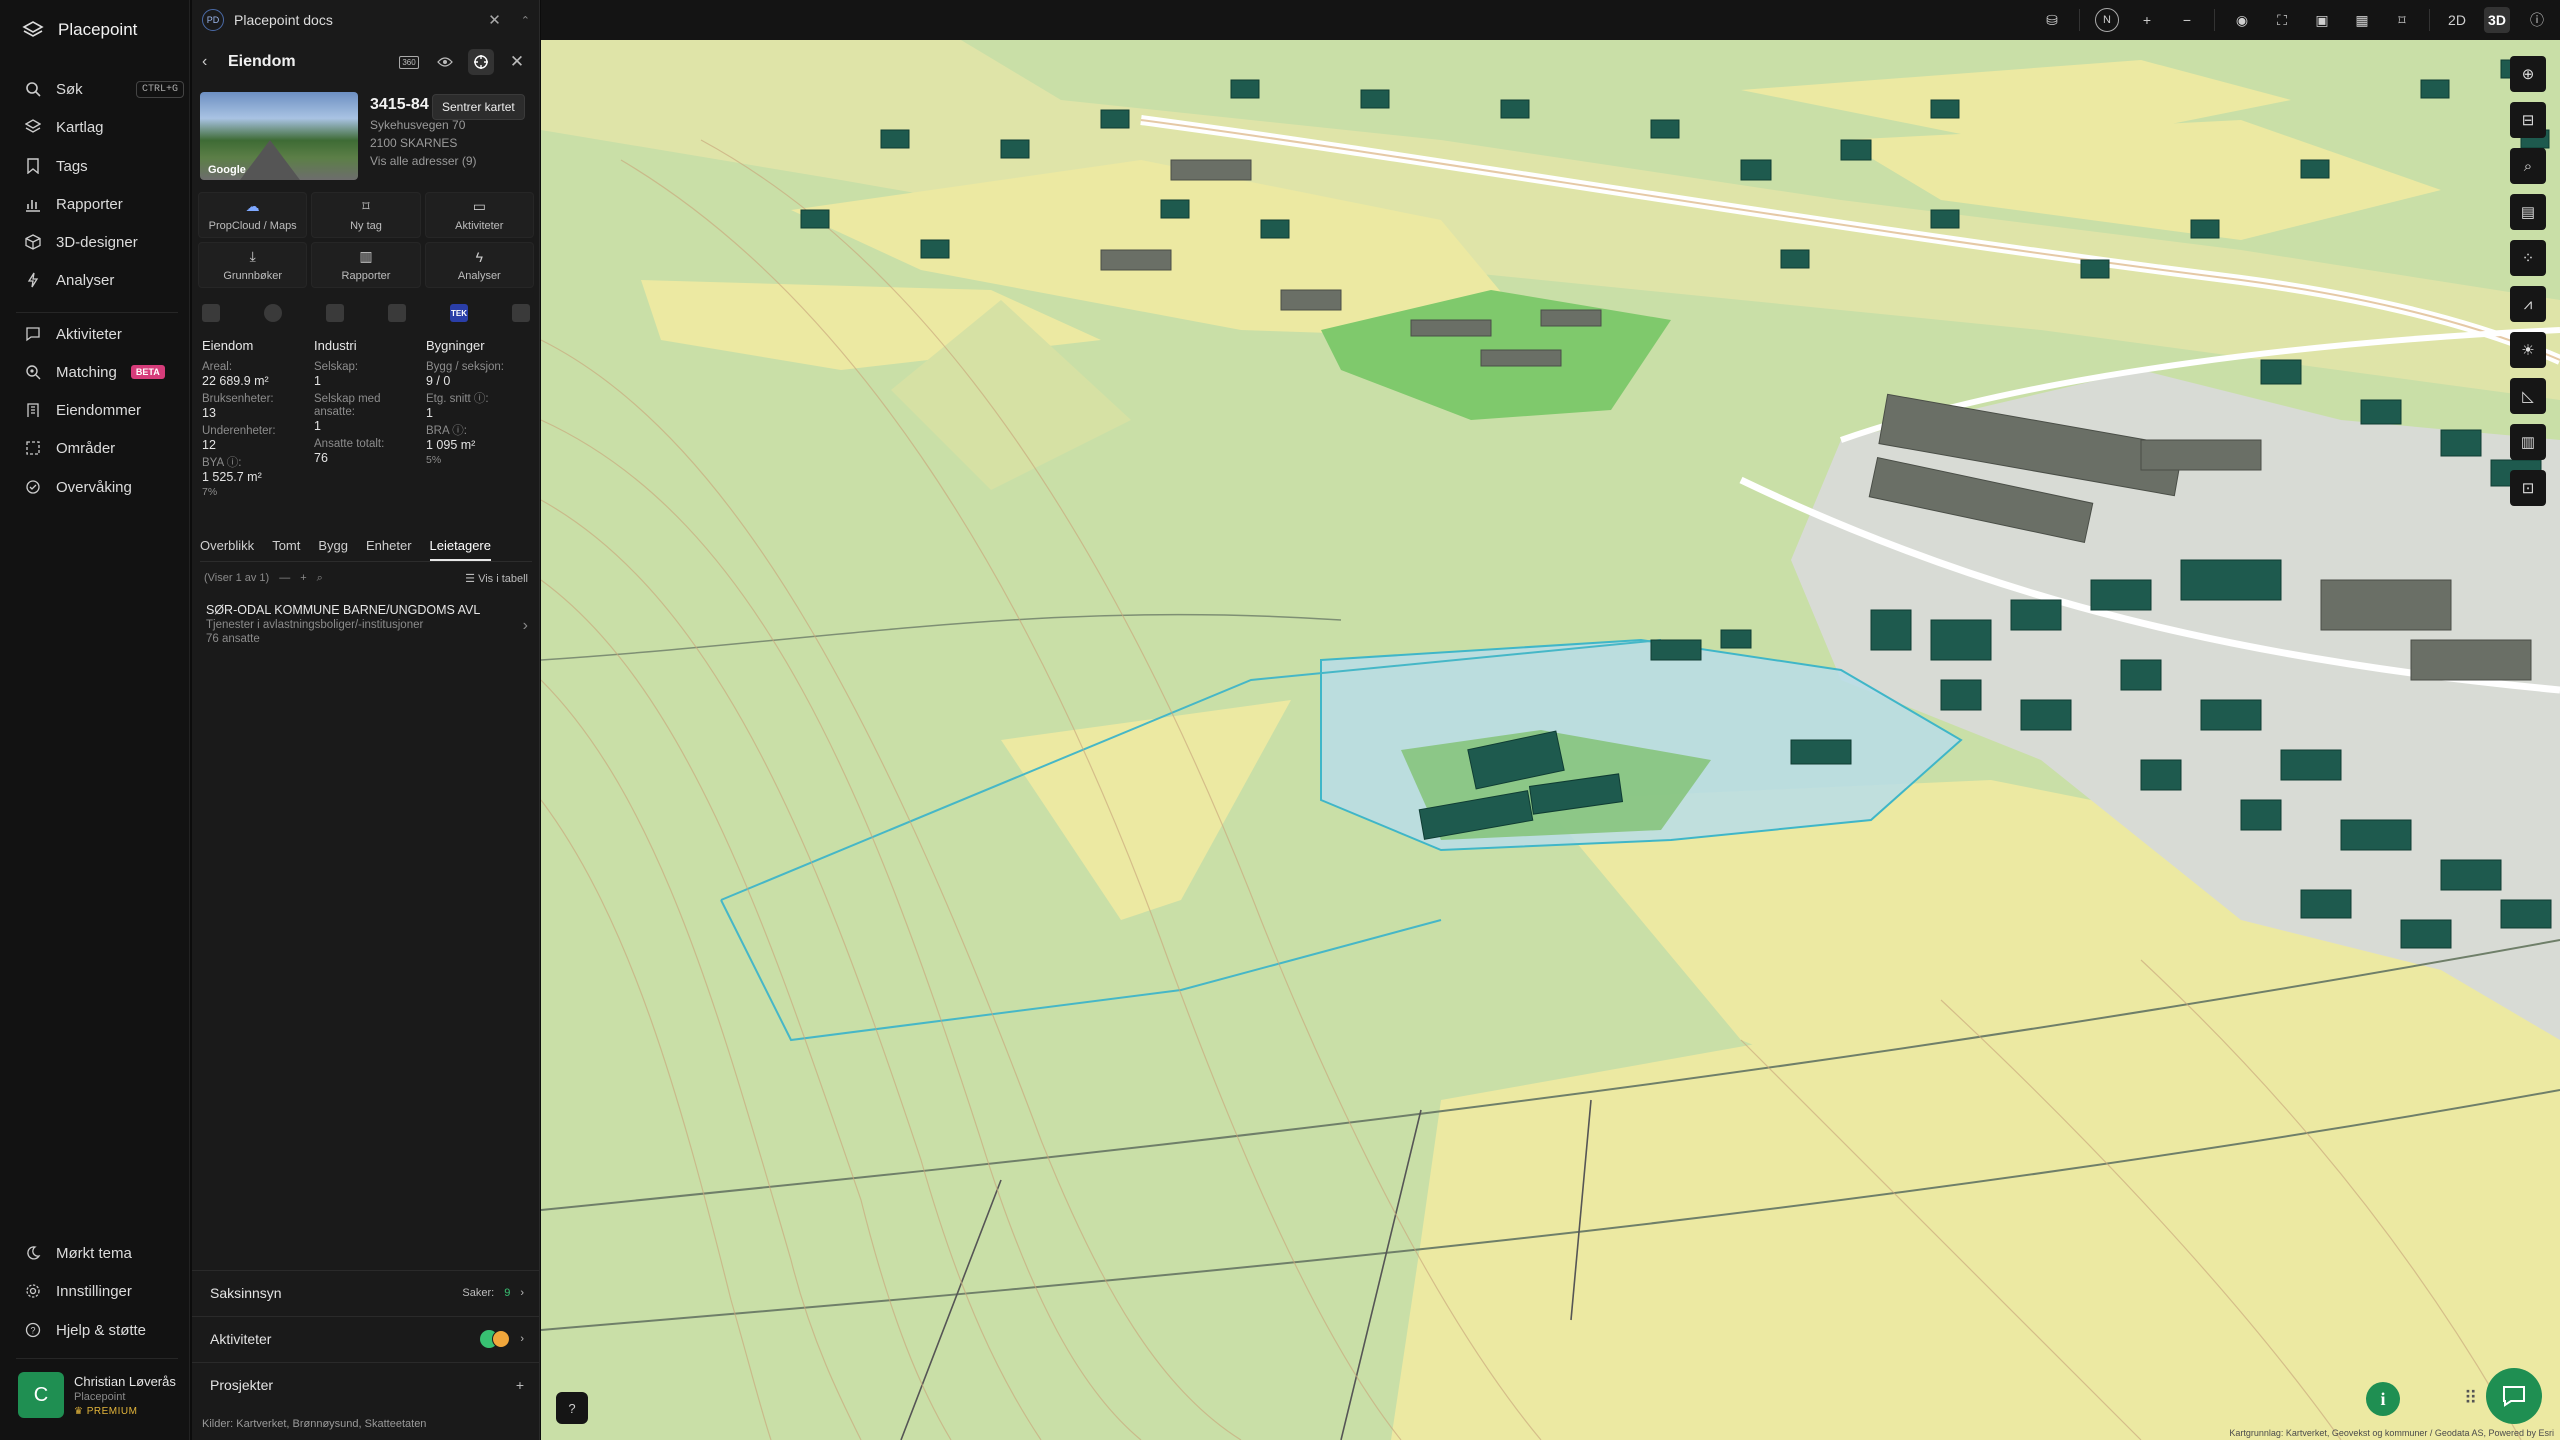  I want to click on cadastre-icon, so click(211, 313).